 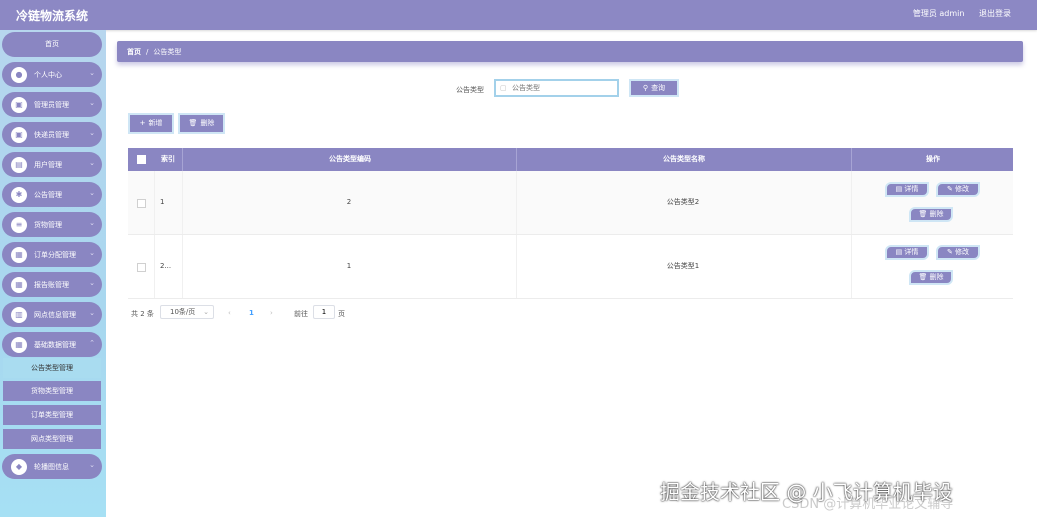 What do you see at coordinates (470, 90) in the screenshot?
I see `search-label: 公告类型` at bounding box center [470, 90].